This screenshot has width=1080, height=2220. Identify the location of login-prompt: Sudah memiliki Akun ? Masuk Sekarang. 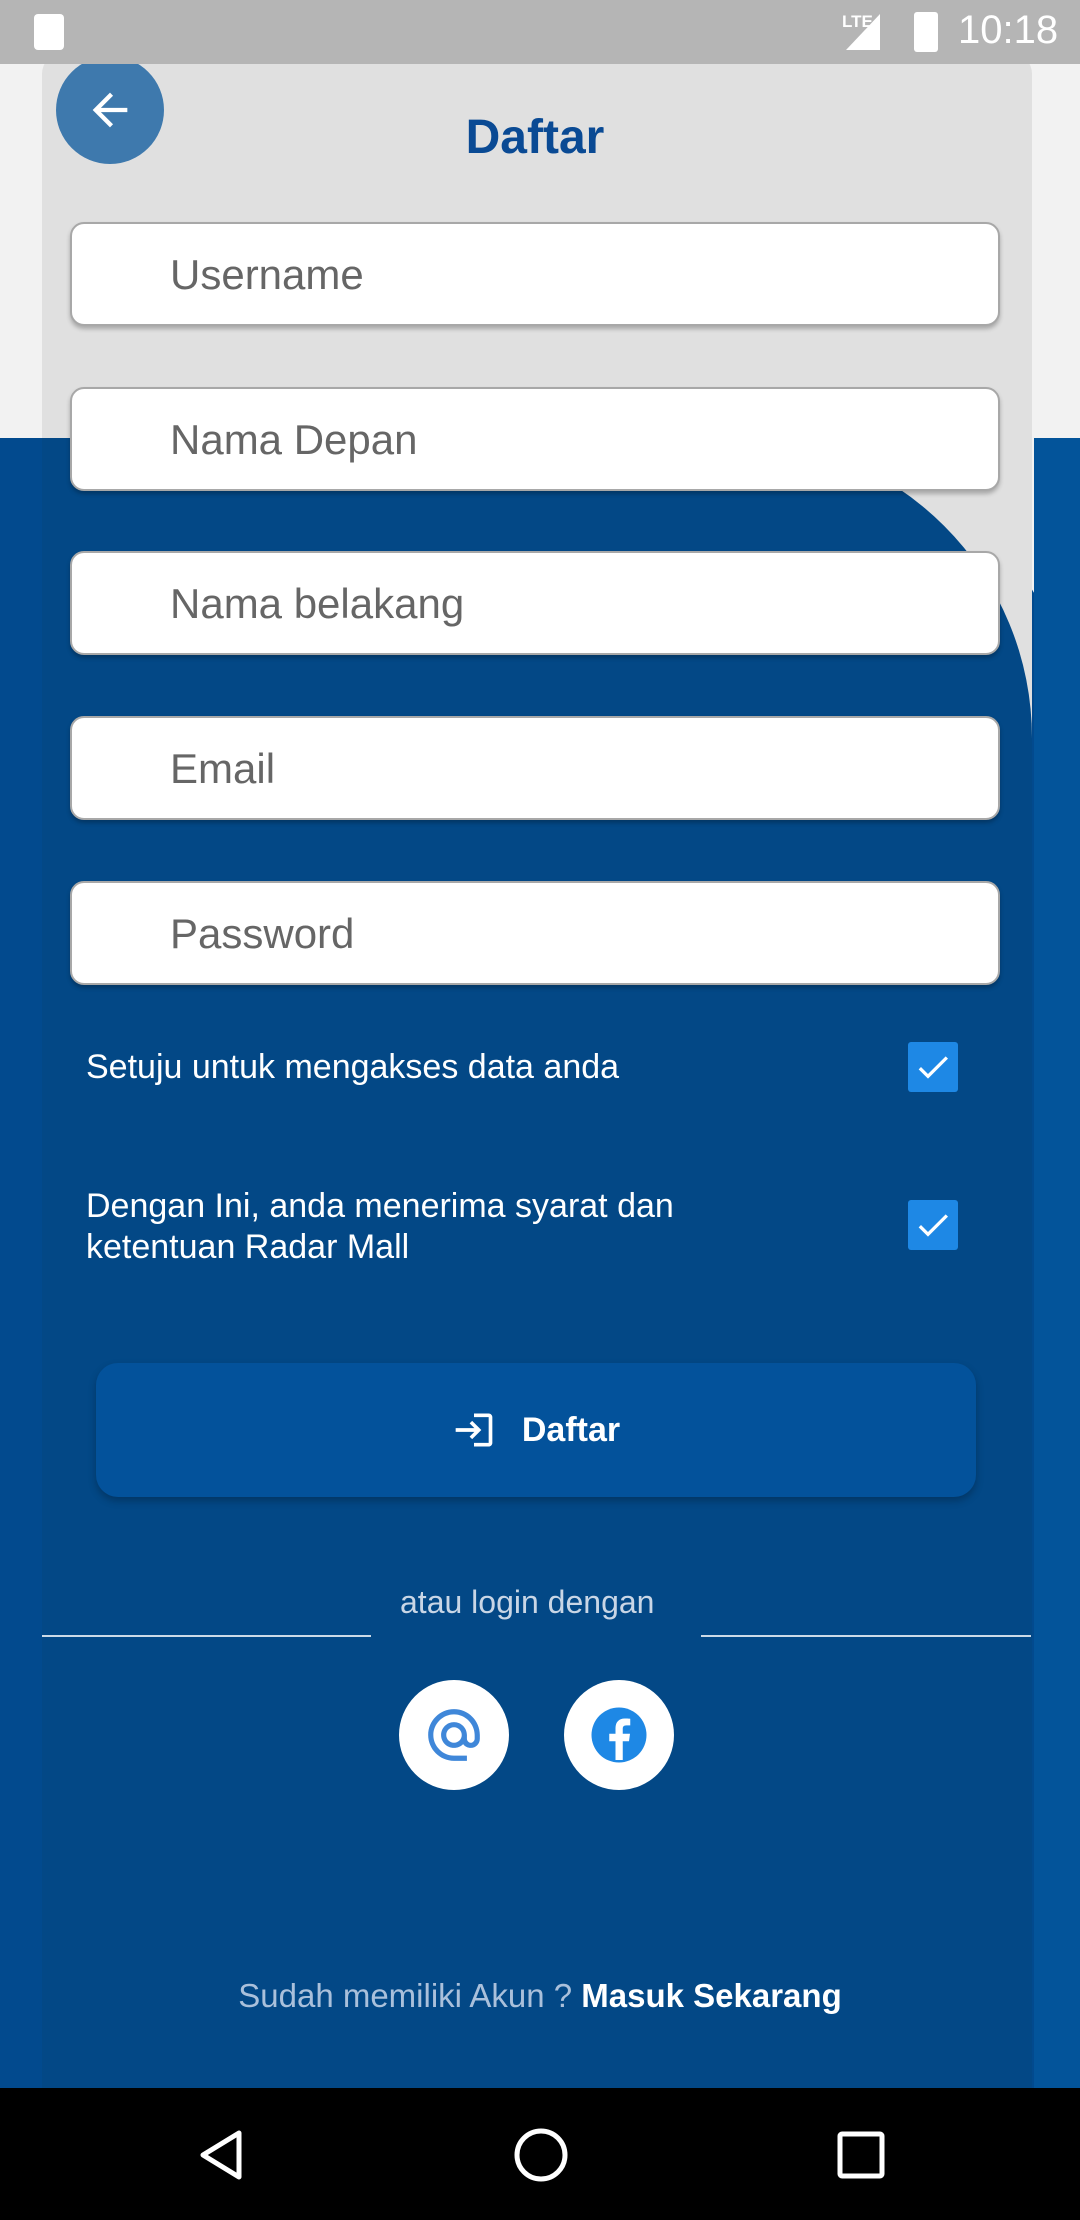
(540, 1996).